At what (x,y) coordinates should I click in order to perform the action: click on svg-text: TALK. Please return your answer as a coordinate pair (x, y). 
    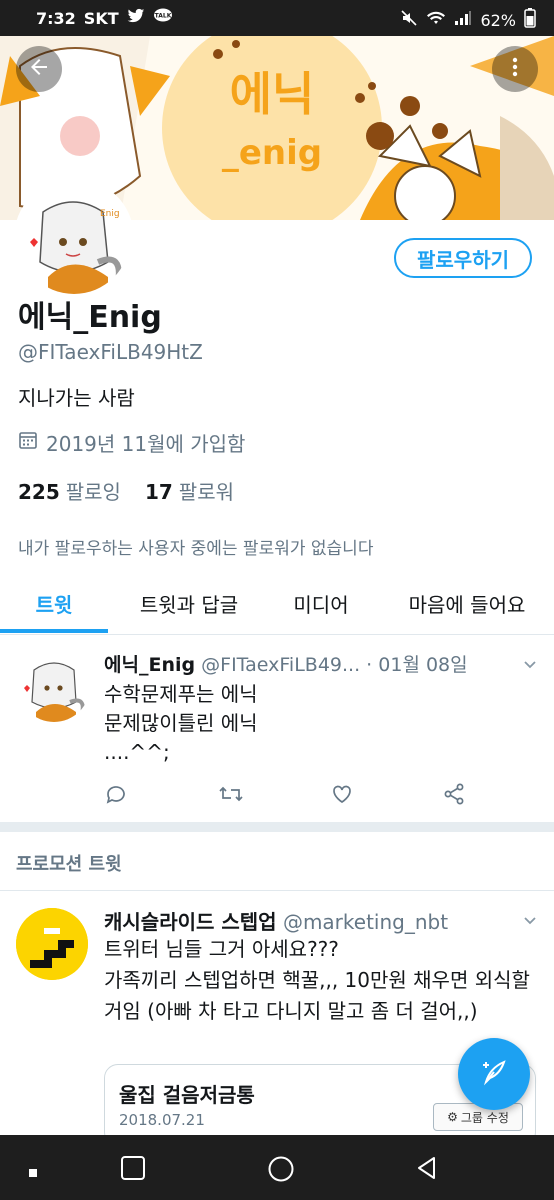
    Looking at the image, I should click on (162, 16).